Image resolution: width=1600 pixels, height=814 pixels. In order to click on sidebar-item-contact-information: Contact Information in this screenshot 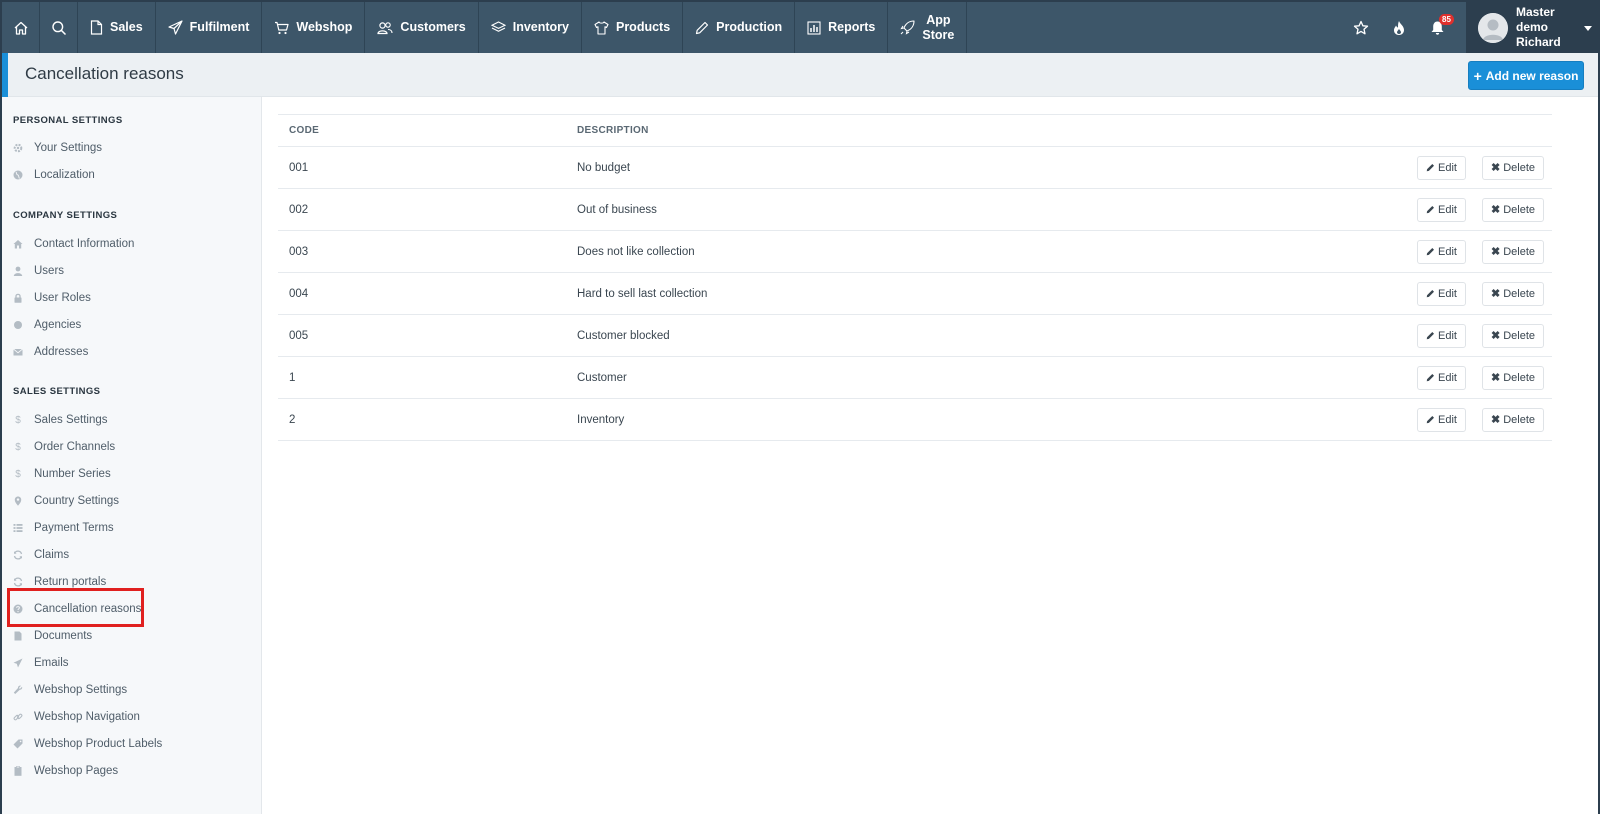, I will do `click(73, 244)`.